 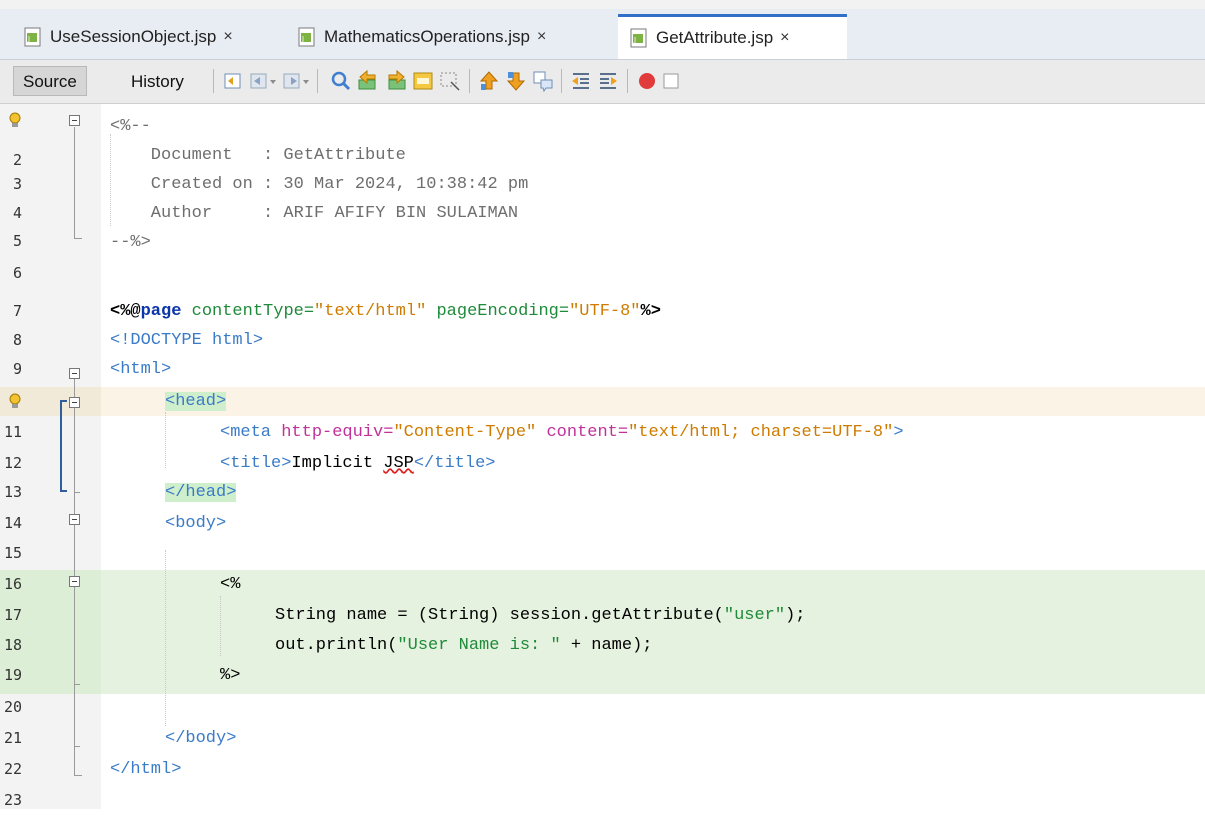 What do you see at coordinates (450, 81) in the screenshot?
I see `toggle-rectangular-selection-icon` at bounding box center [450, 81].